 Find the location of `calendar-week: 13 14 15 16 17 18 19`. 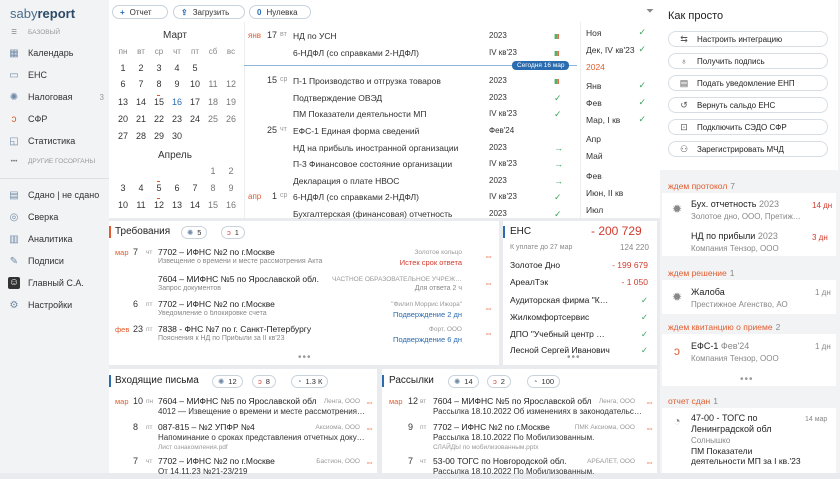

calendar-week: 13 14 15 16 17 18 19 is located at coordinates (177, 101).